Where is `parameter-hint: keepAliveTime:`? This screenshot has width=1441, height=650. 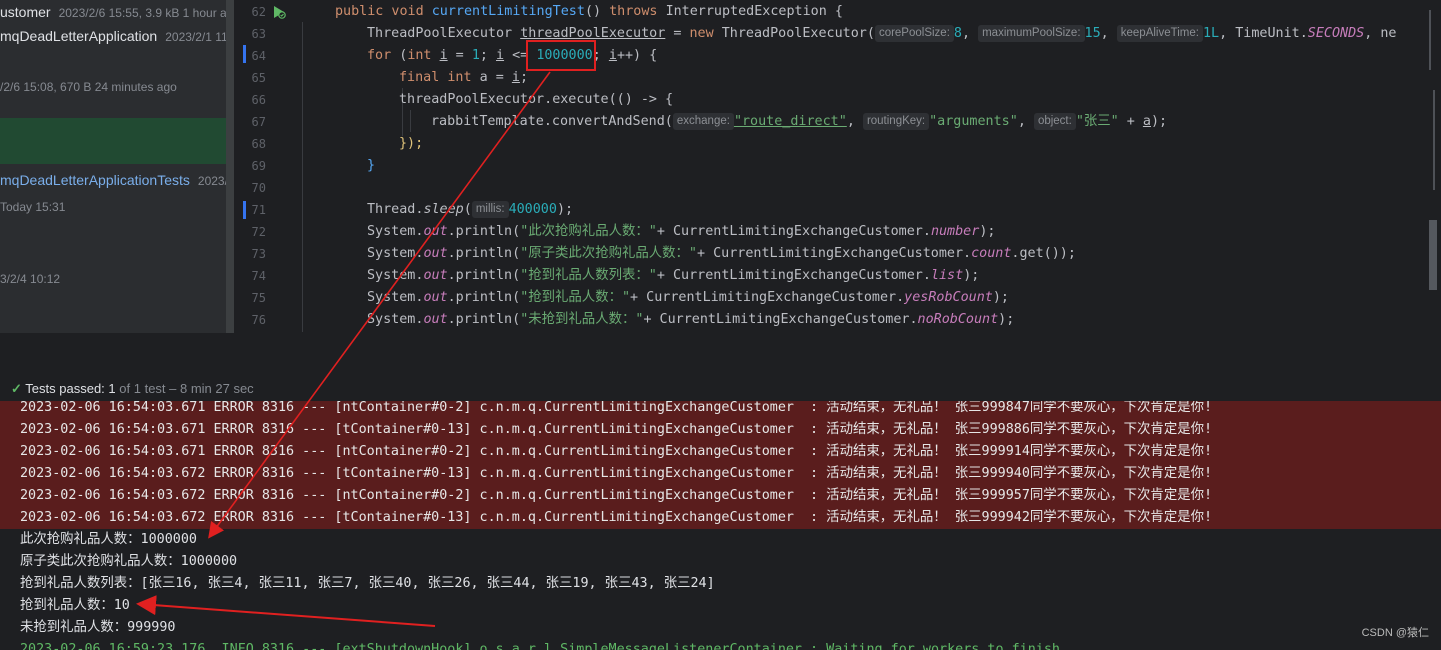 parameter-hint: keepAliveTime: is located at coordinates (1159, 33).